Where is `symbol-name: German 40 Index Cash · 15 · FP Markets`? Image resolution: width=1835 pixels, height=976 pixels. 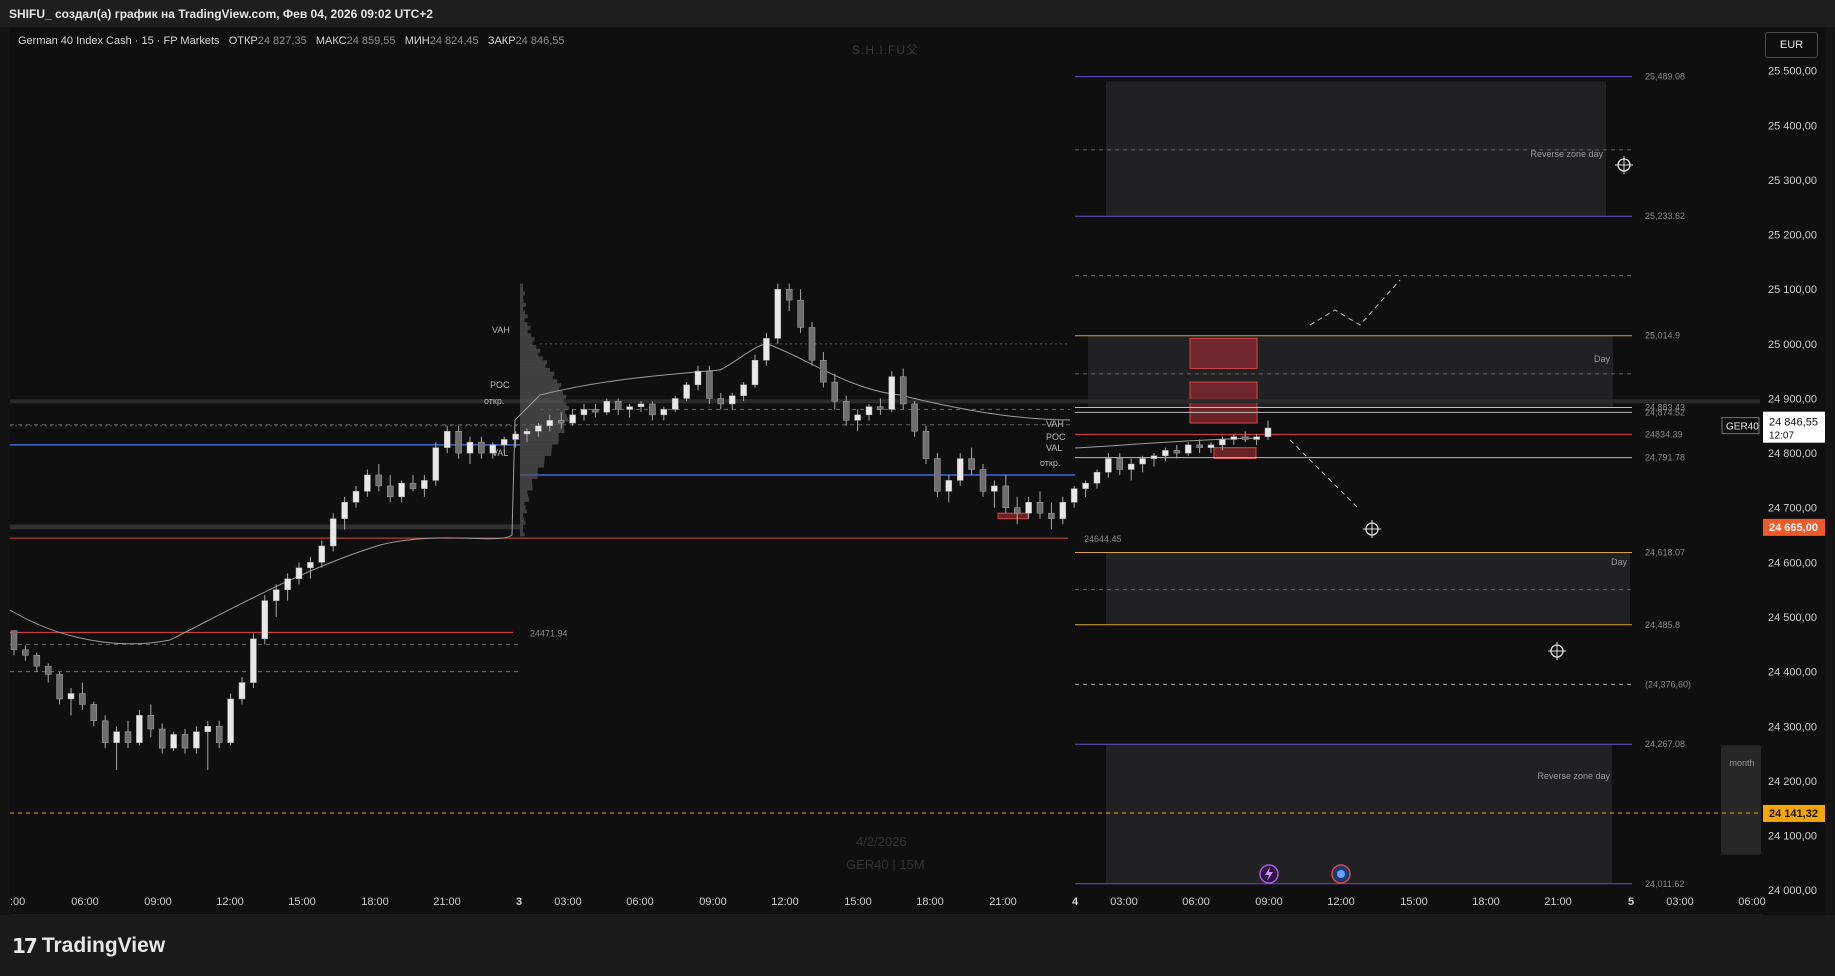 symbol-name: German 40 Index Cash · 15 · FP Markets is located at coordinates (119, 41).